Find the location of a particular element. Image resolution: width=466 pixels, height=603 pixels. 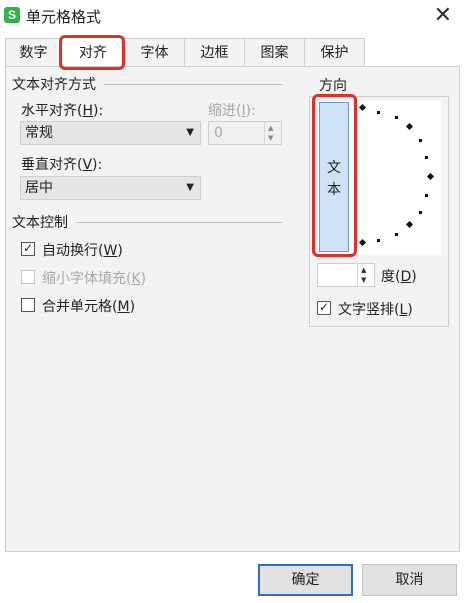

tab-number: 数字 is located at coordinates (33, 52).